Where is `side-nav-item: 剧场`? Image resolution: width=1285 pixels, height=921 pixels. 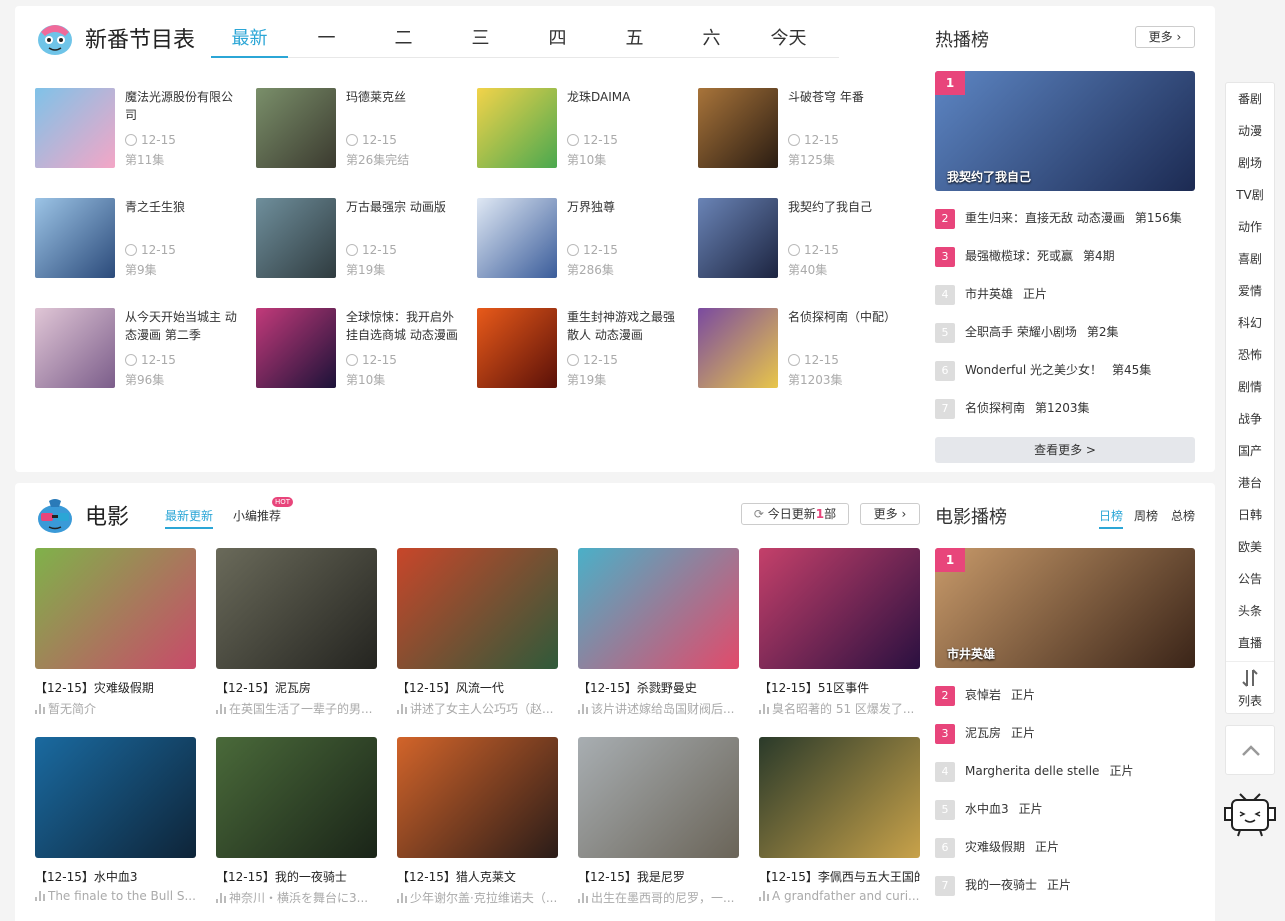
side-nav-item: 剧场 is located at coordinates (1250, 163).